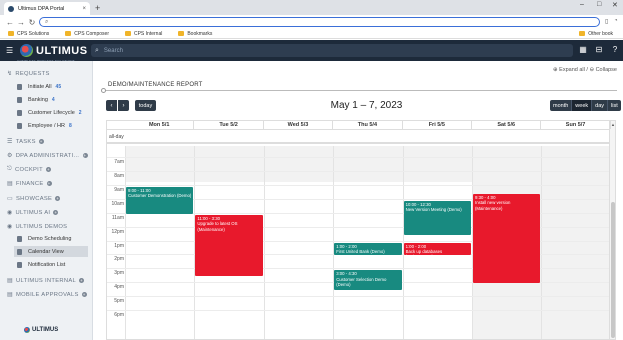 The image size is (623, 340). What do you see at coordinates (319, 22) in the screenshot?
I see `address-bar: ⌕` at bounding box center [319, 22].